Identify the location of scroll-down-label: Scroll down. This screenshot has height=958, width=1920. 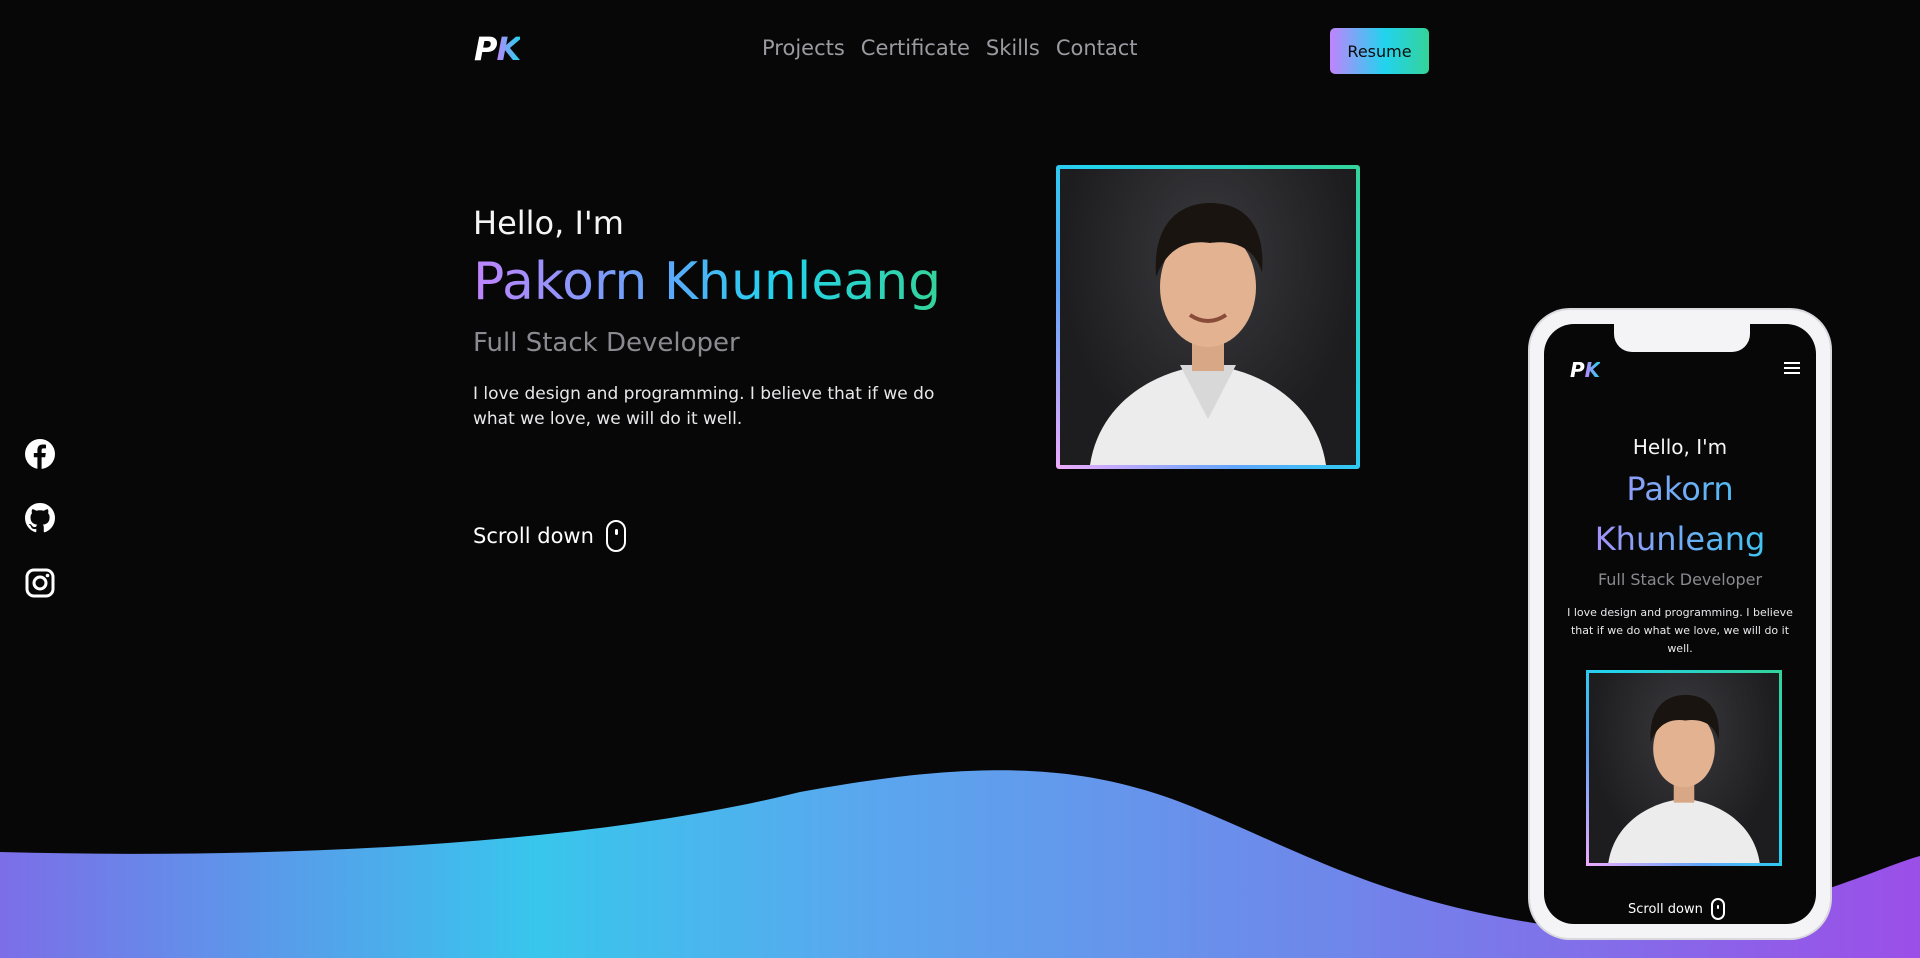
(533, 536).